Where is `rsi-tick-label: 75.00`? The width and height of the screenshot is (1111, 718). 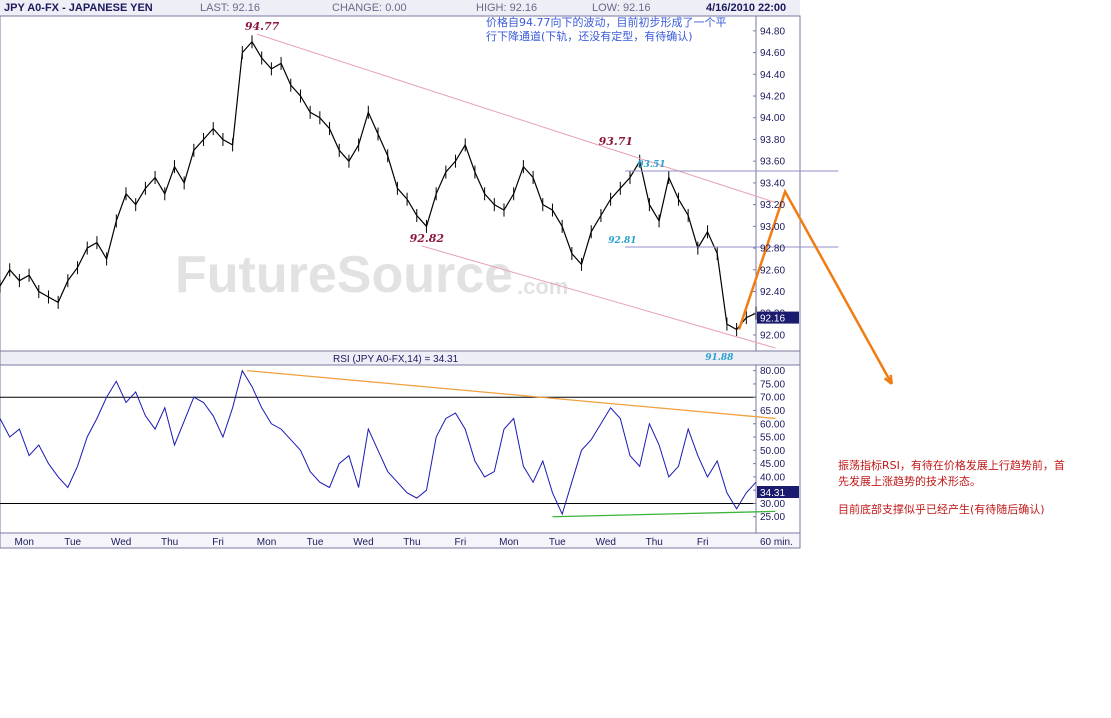
rsi-tick-label: 75.00 is located at coordinates (772, 384).